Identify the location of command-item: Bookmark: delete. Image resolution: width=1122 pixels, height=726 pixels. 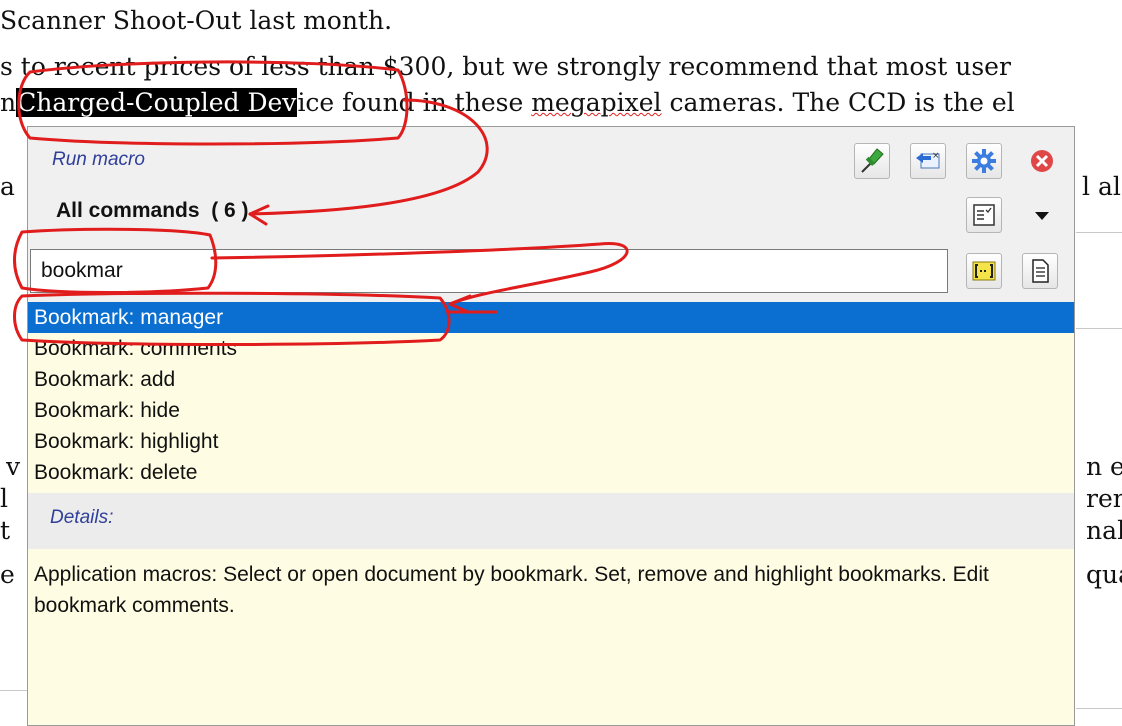
(551, 472).